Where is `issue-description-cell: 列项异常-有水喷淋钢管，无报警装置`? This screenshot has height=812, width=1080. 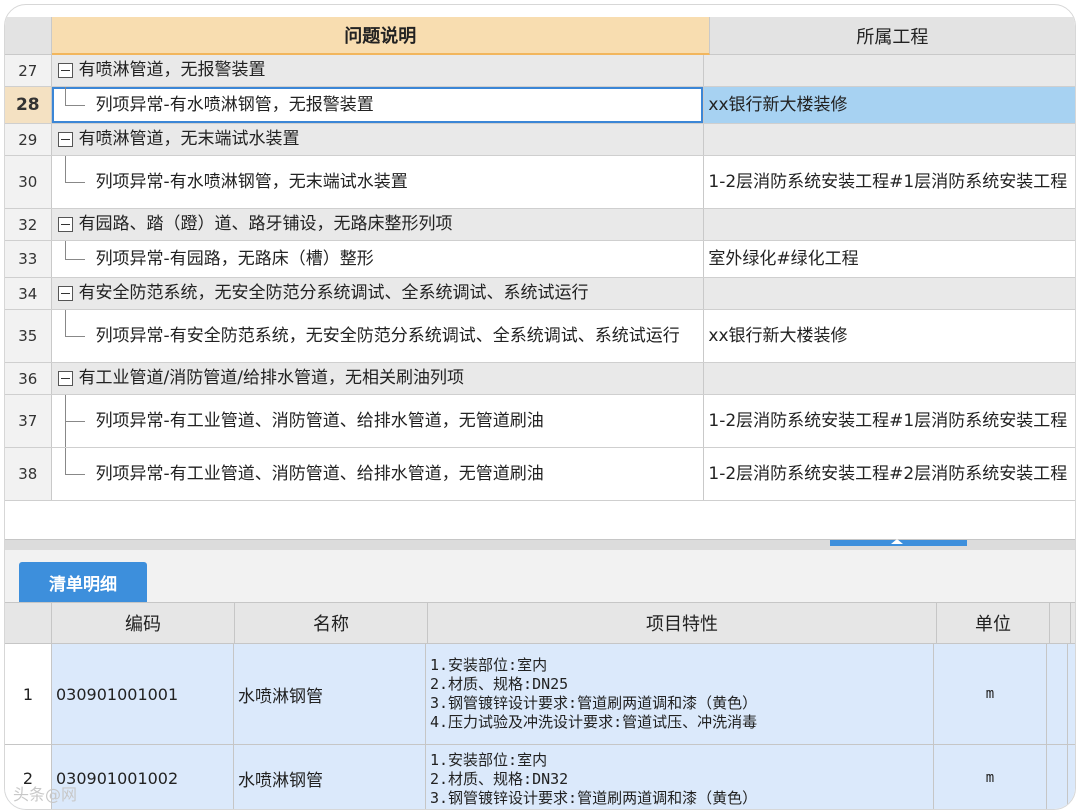 issue-description-cell: 列项异常-有水喷淋钢管，无报警装置 is located at coordinates (378, 105).